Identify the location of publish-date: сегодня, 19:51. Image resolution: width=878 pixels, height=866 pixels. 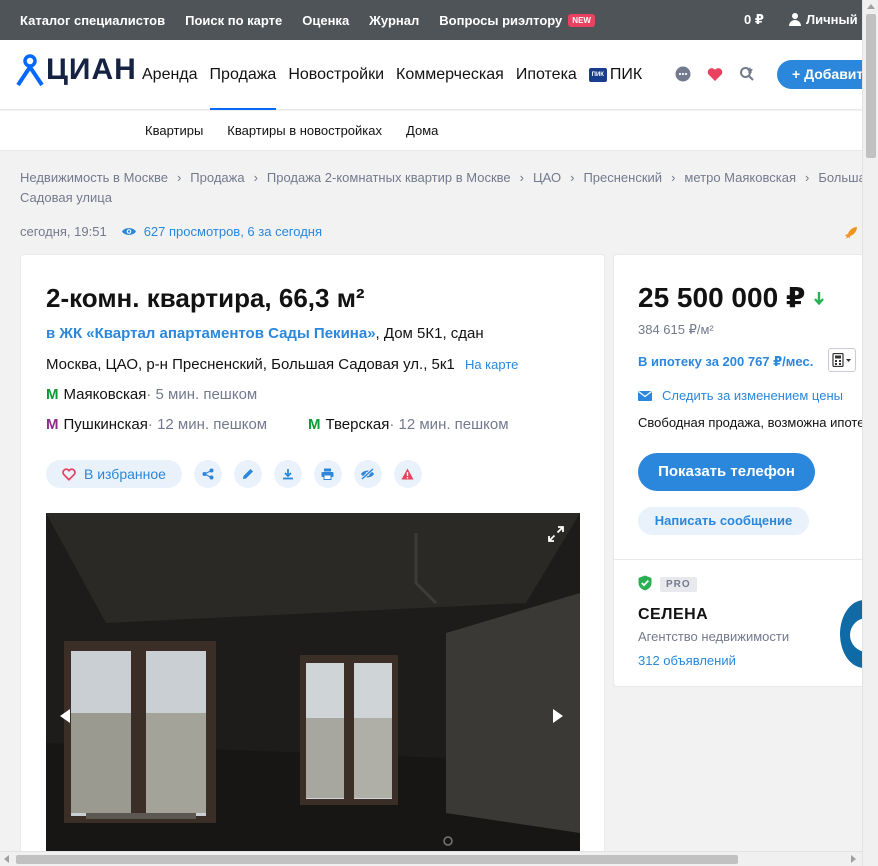
(63, 231).